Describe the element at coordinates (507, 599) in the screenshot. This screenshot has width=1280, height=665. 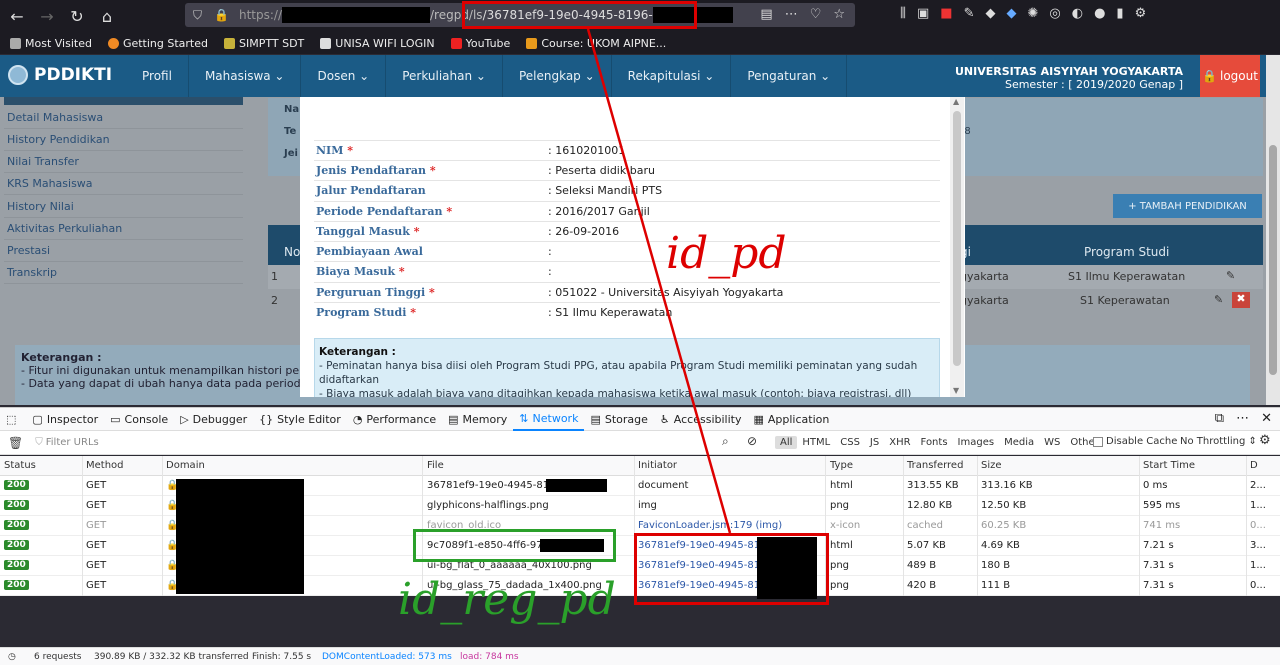
I see `annotation-id-reg-pd: id_reg_pd` at that location.